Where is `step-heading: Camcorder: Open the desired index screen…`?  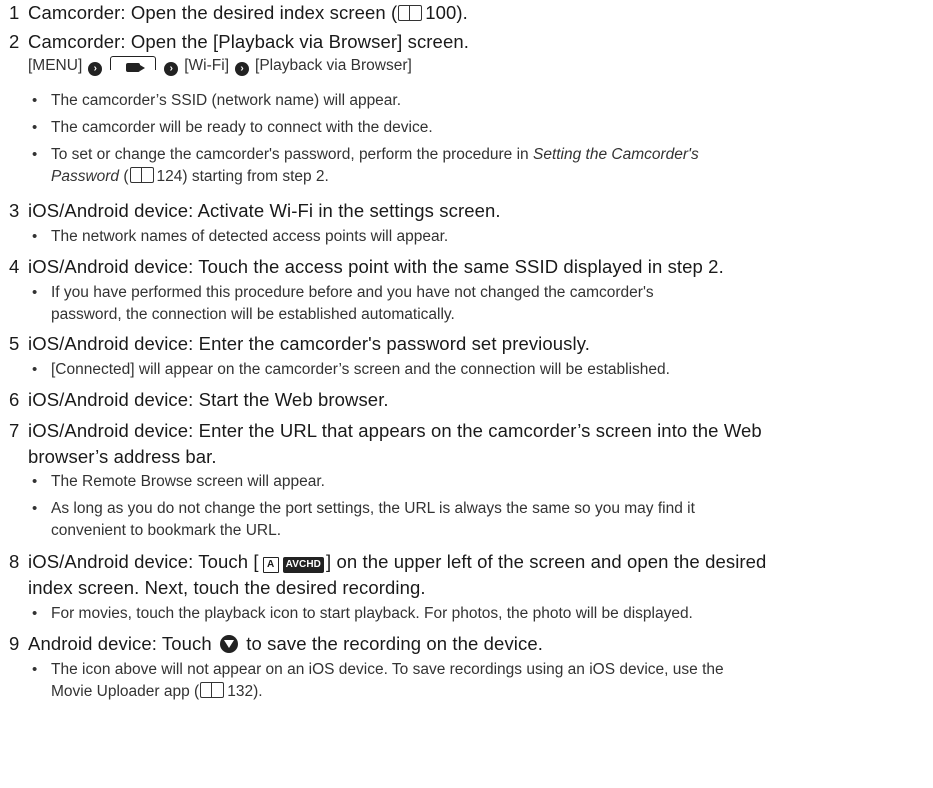
step-heading: Camcorder: Open the desired index screen… is located at coordinates (213, 12).